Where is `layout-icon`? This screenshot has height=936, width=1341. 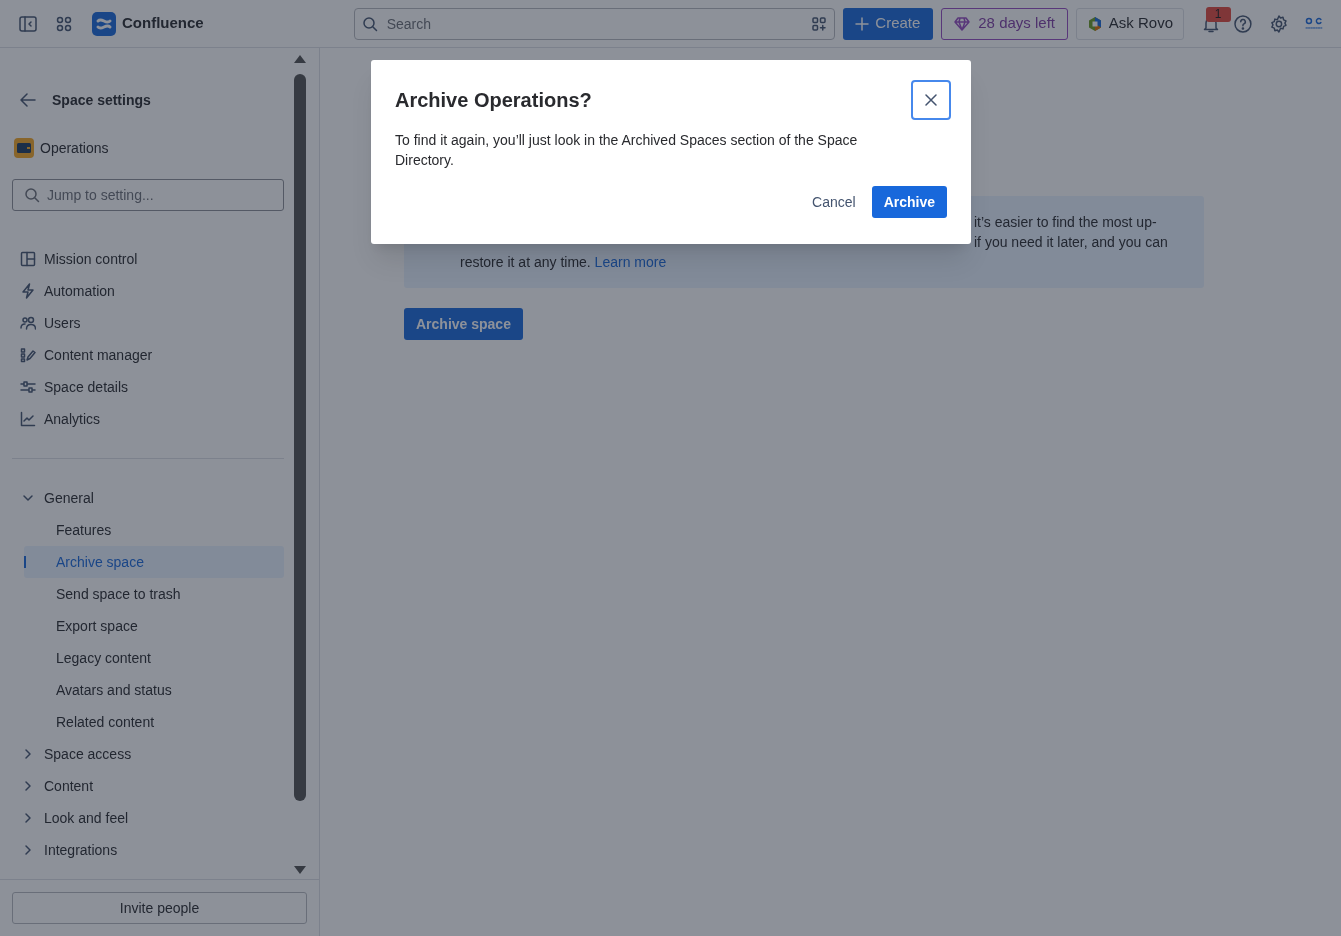 layout-icon is located at coordinates (28, 259).